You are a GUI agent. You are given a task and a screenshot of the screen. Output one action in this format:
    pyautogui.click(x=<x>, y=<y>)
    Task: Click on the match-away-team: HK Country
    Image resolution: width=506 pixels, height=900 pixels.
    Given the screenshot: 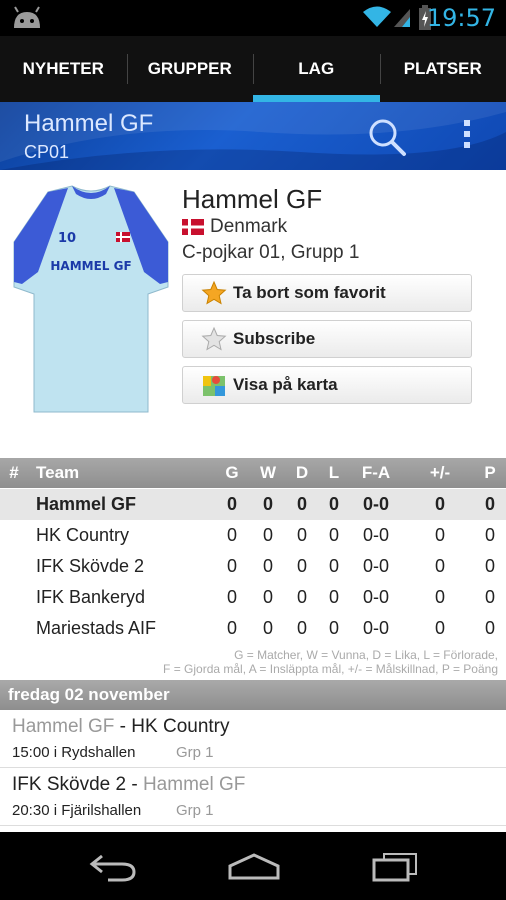 What is the action you would take?
    pyautogui.click(x=180, y=726)
    